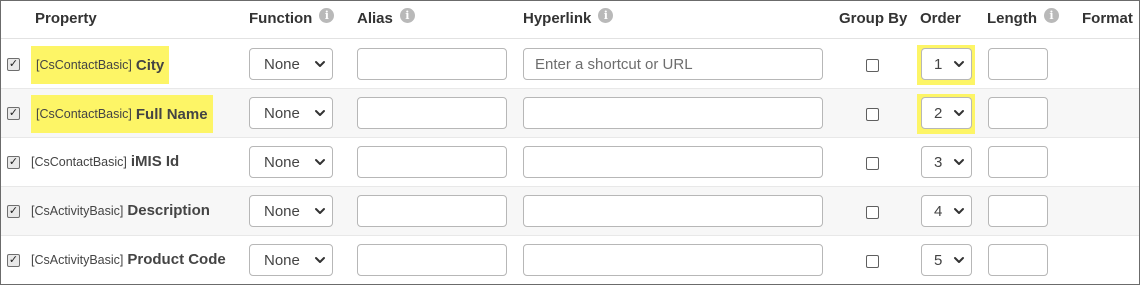 This screenshot has height=285, width=1140. I want to click on header-alias-label: Alias, so click(375, 18).